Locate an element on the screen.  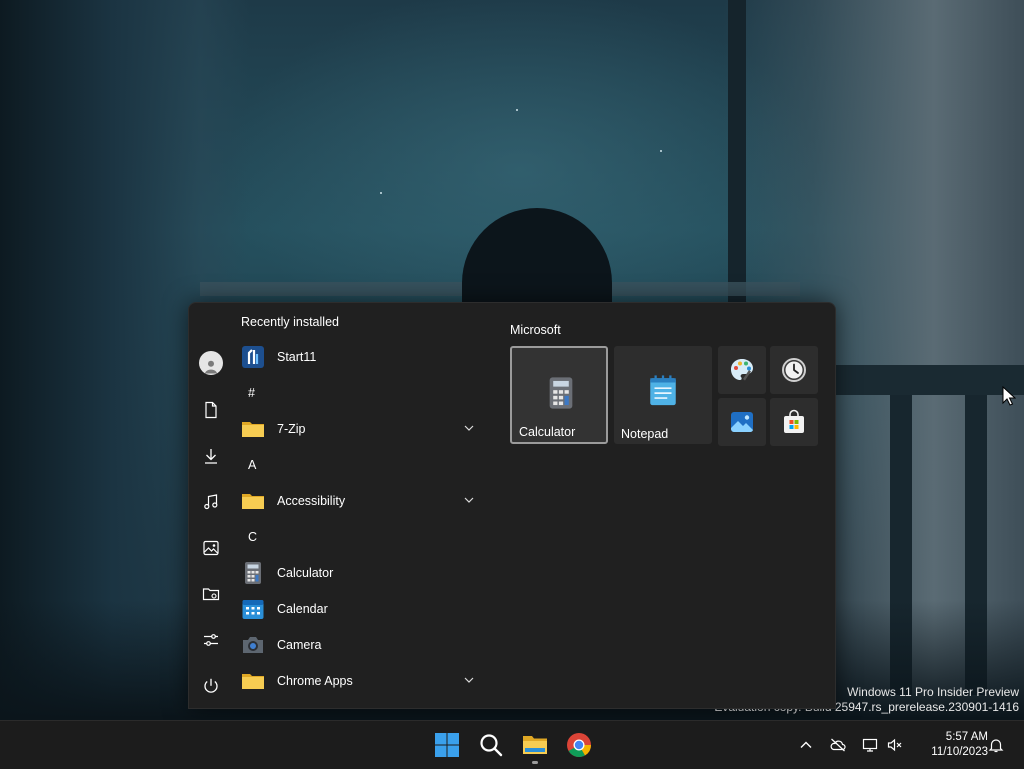
app-label: Start11 is located at coordinates (297, 357).